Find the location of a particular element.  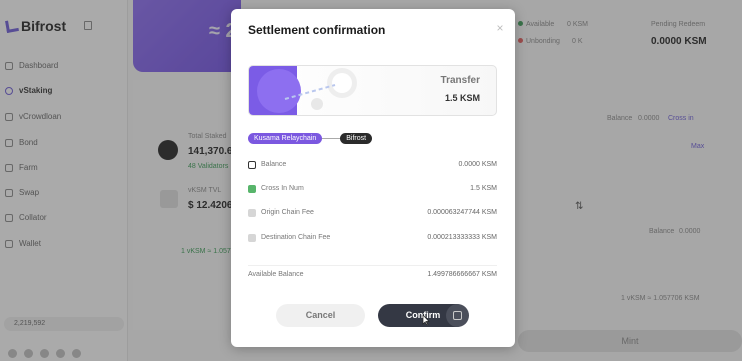

row-label: Balance is located at coordinates (274, 164).